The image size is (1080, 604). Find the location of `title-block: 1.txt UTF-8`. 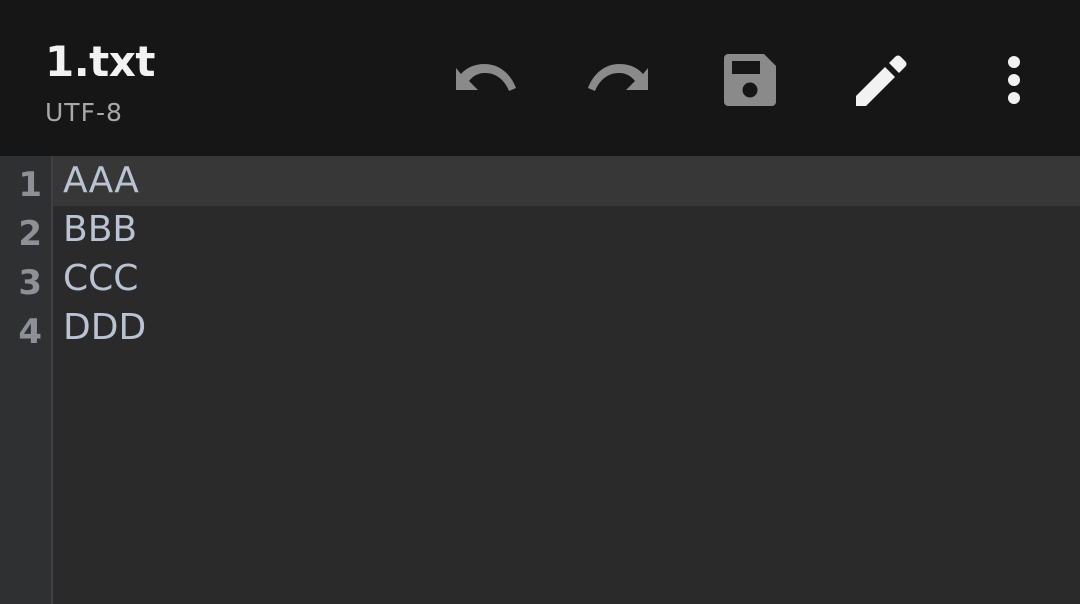

title-block: 1.txt UTF-8 is located at coordinates (100, 82).